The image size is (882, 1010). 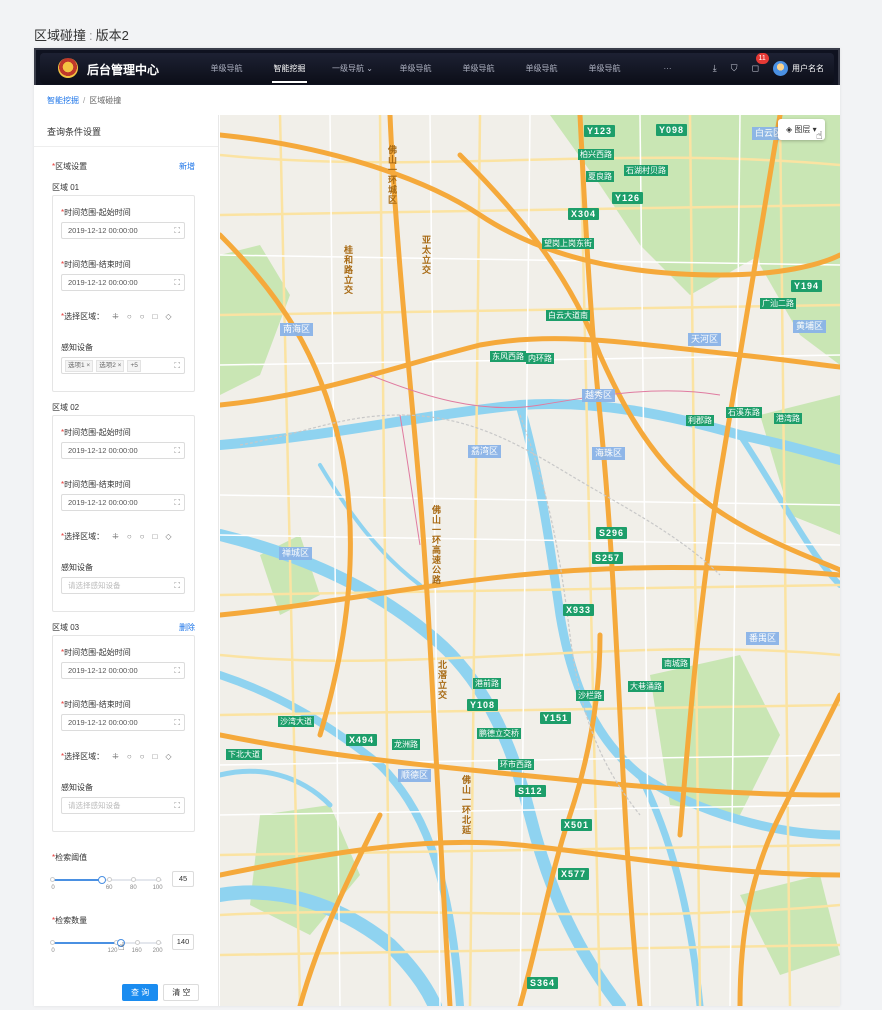 What do you see at coordinates (485, 451) in the screenshot?
I see `district-label: 荔湾区` at bounding box center [485, 451].